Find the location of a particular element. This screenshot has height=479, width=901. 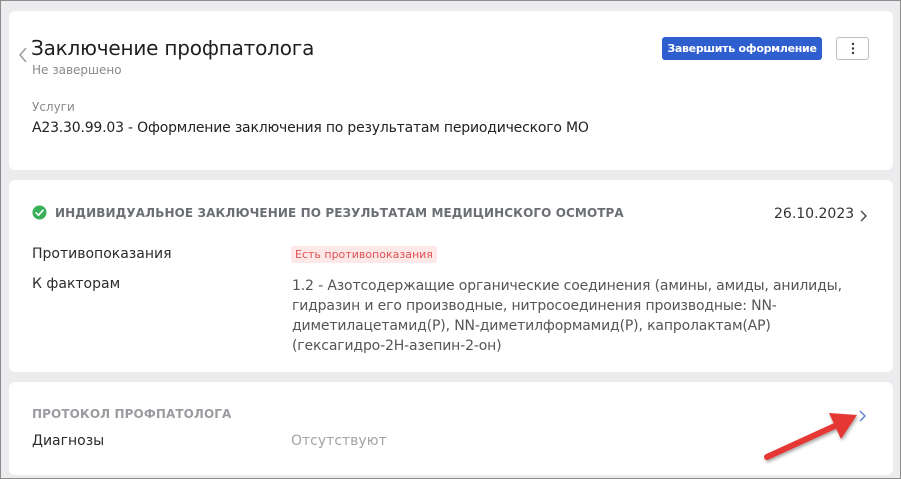

contraindications-badge: Есть противопоказания is located at coordinates (364, 254).